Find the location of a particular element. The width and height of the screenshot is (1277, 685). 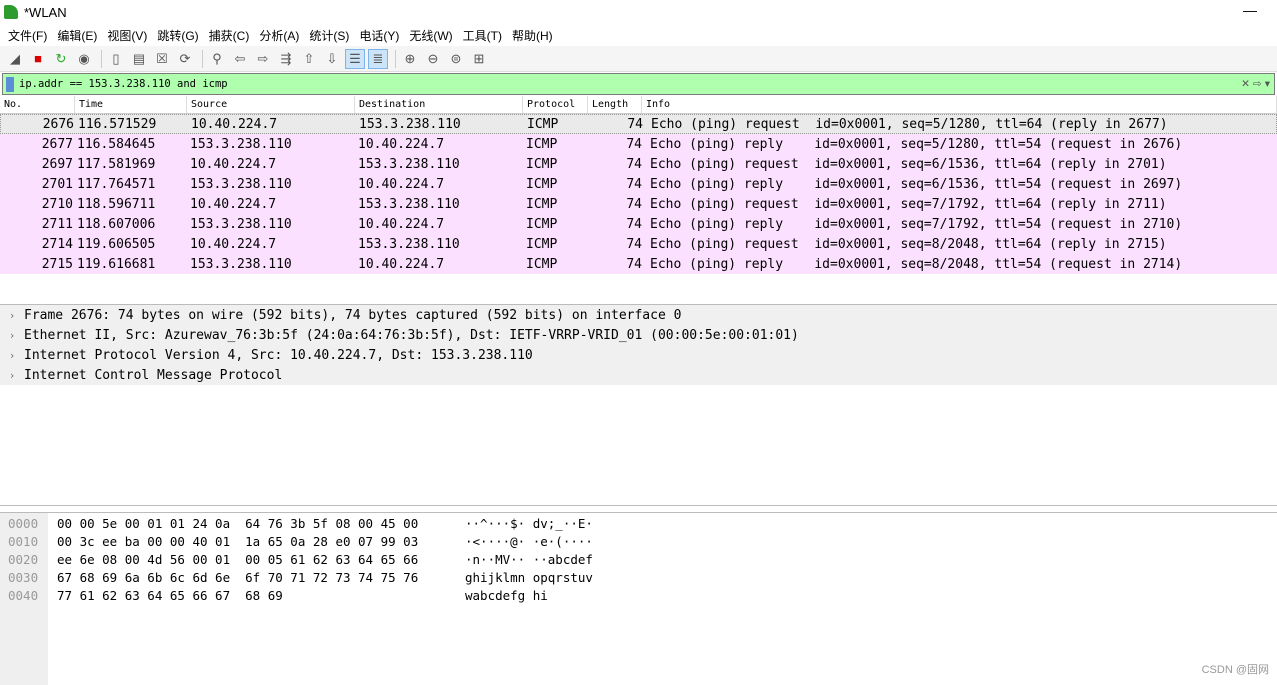

menu-item: 帮助(H) is located at coordinates (532, 35).